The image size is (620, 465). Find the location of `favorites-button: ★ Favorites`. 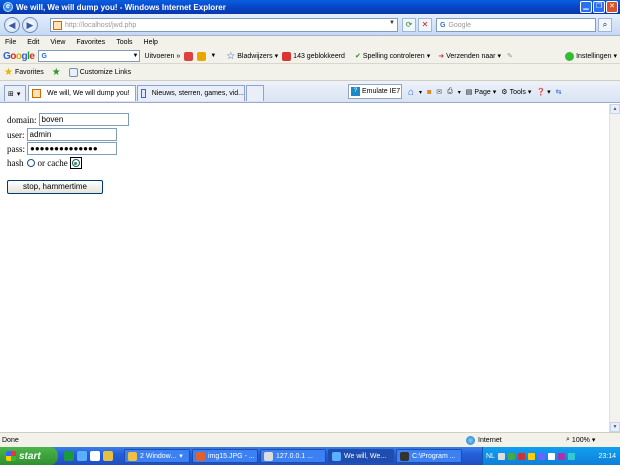

favorites-button: ★ Favorites is located at coordinates (24, 72).